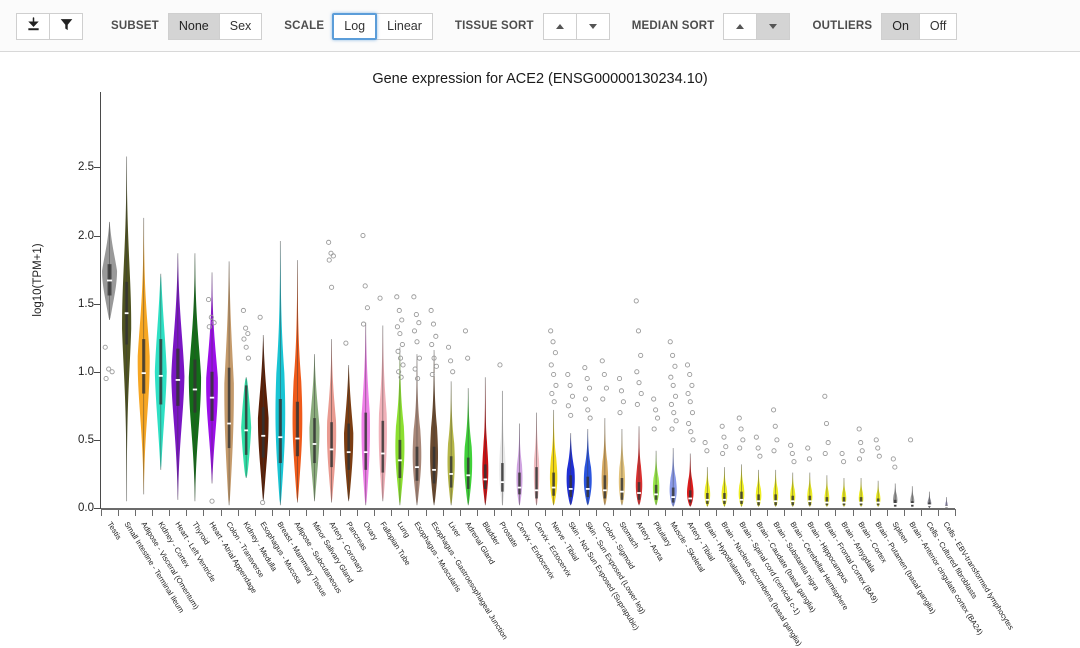 The height and width of the screenshot is (648, 1080). I want to click on median-sort-asc-button, so click(740, 26).